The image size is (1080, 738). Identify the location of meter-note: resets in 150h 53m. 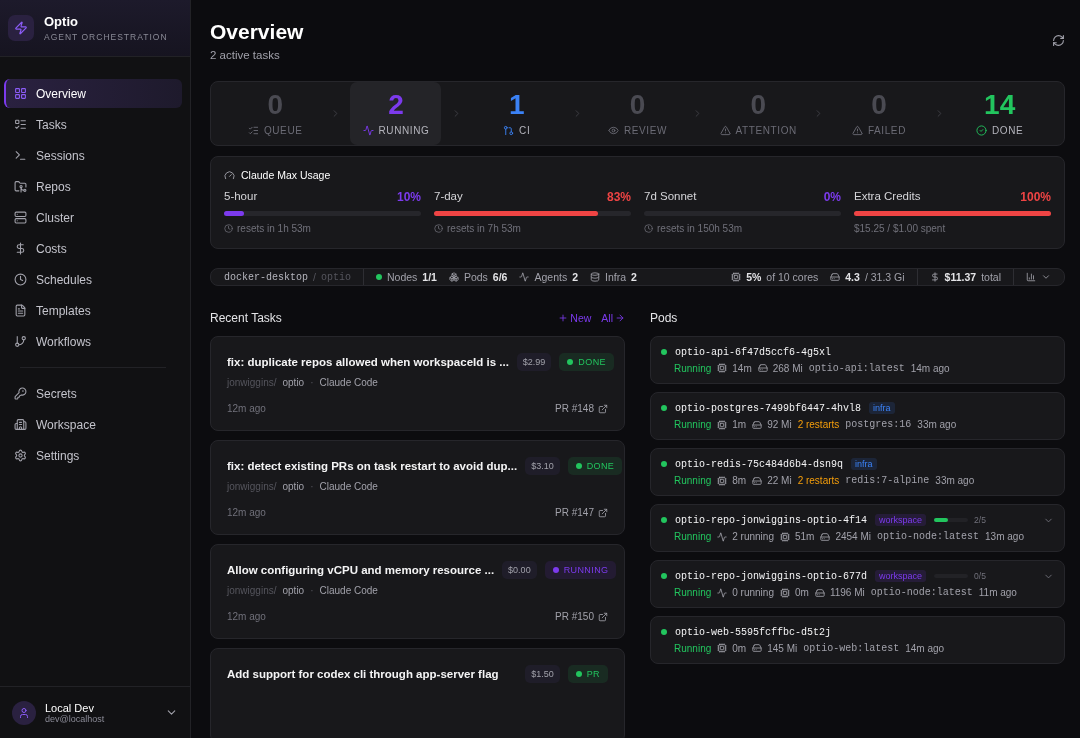
(700, 228).